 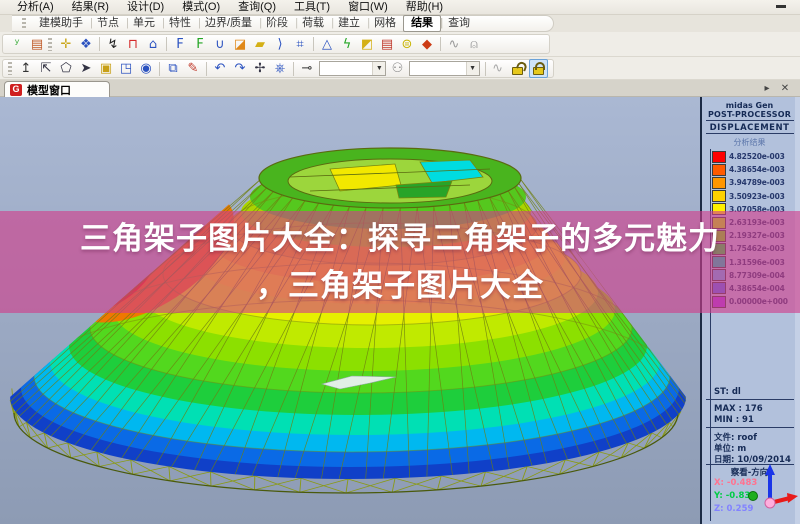 I want to click on loadcase-label: ST: dl, so click(x=727, y=392).